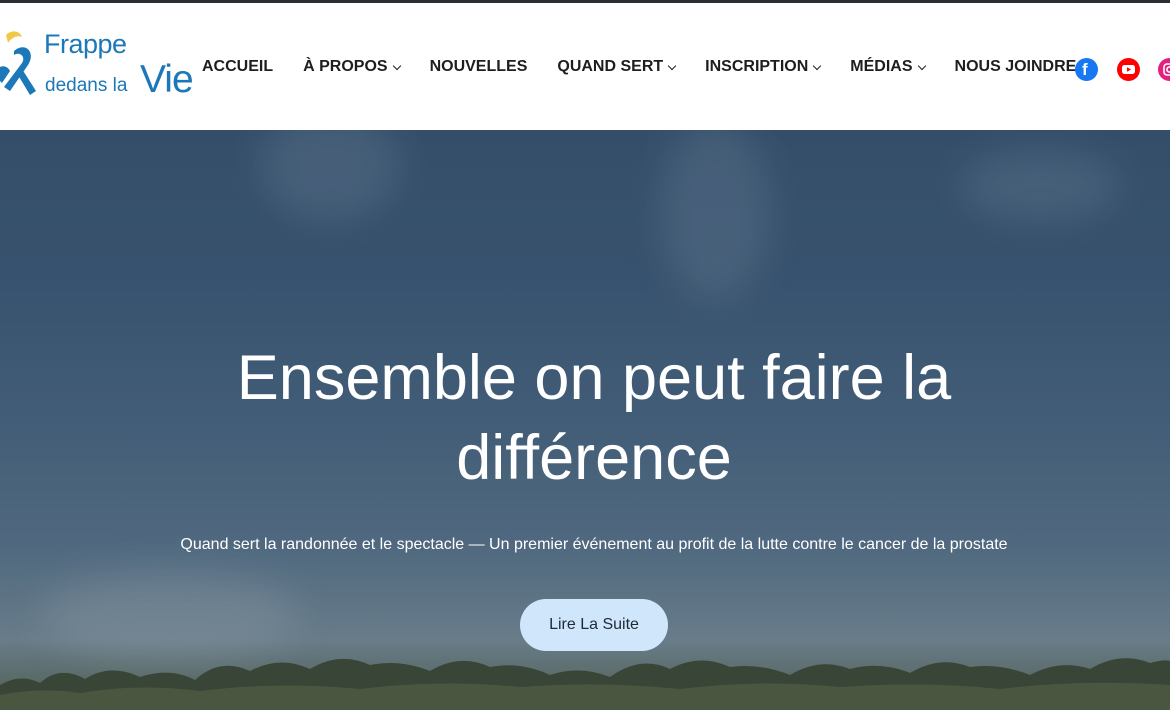 This screenshot has width=1170, height=710. I want to click on nav-item-nous-joindre: NOUS JOINDRE, so click(1022, 67).